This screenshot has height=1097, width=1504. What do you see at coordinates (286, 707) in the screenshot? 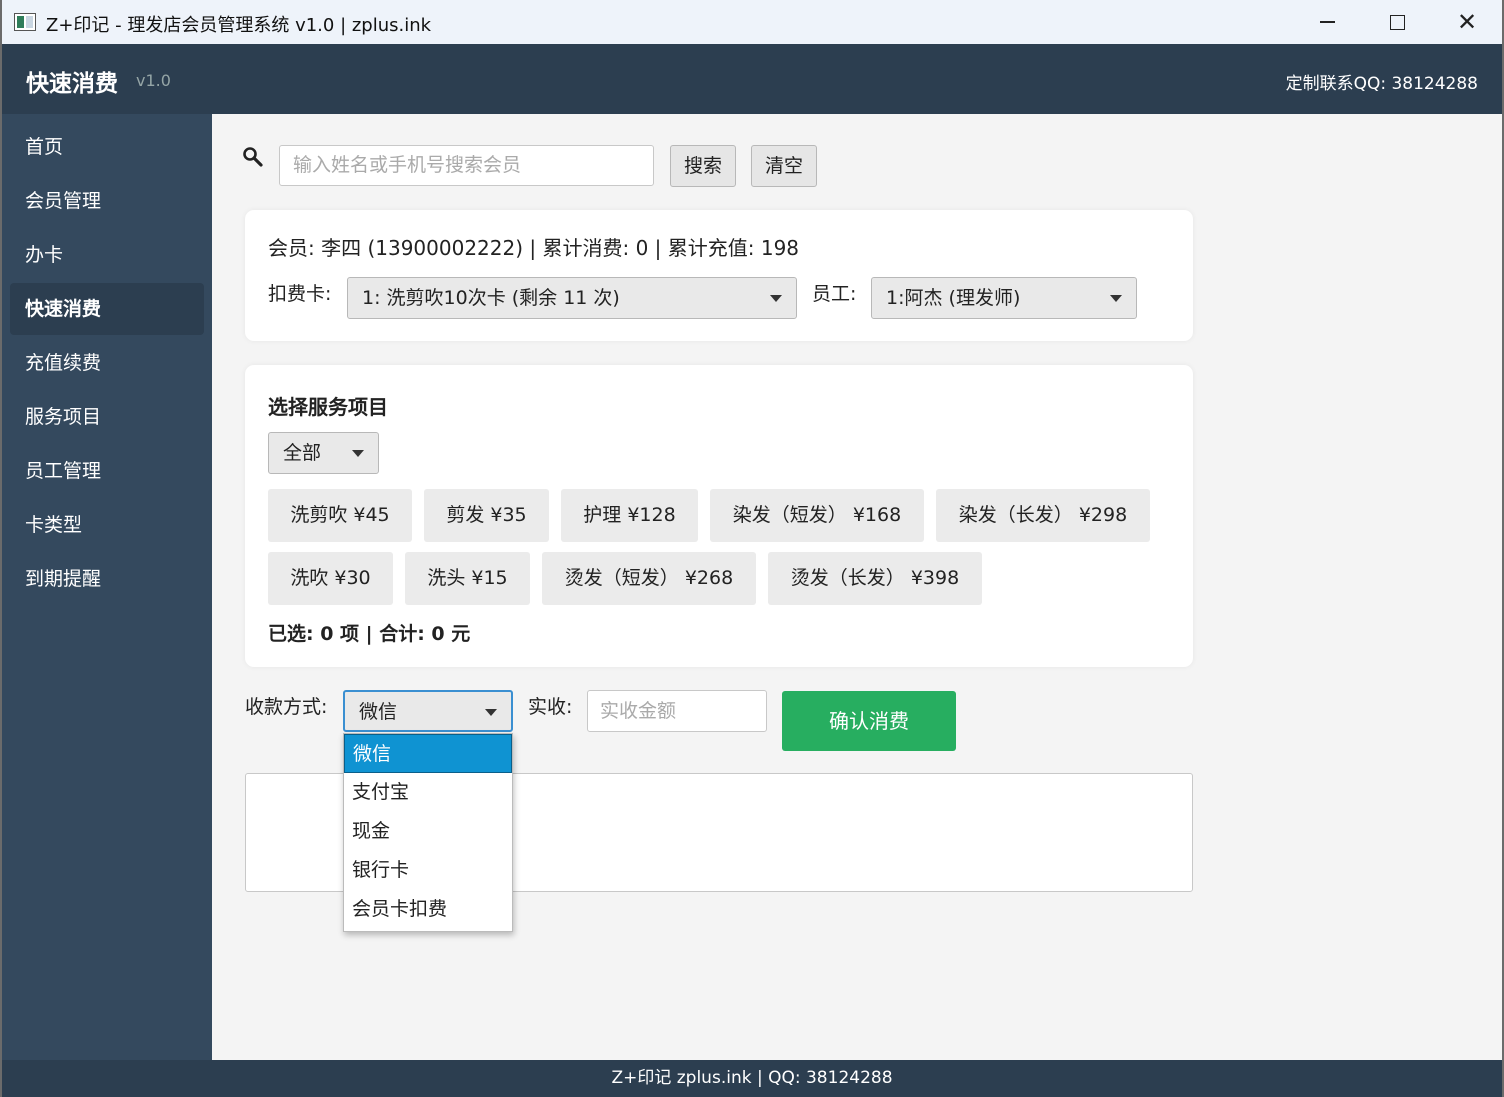
I see `payment-method-label: 收款方式:` at bounding box center [286, 707].